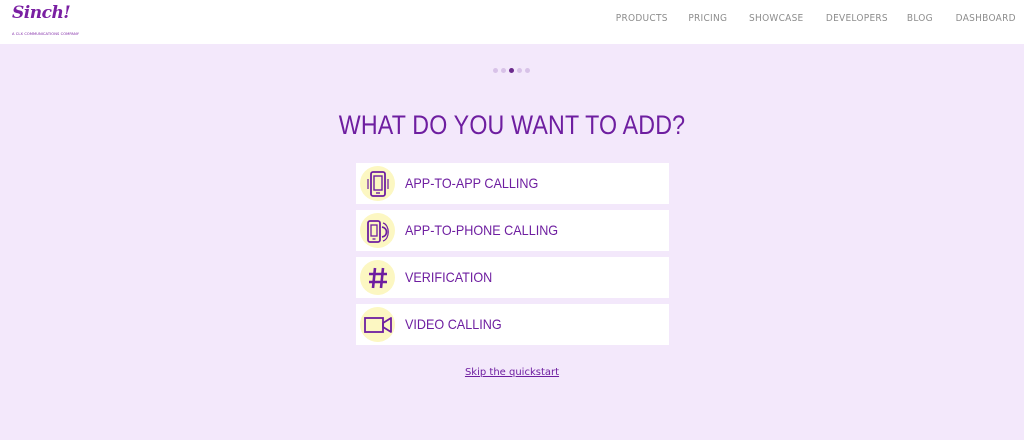  What do you see at coordinates (377, 324) in the screenshot?
I see `video-camera-icon` at bounding box center [377, 324].